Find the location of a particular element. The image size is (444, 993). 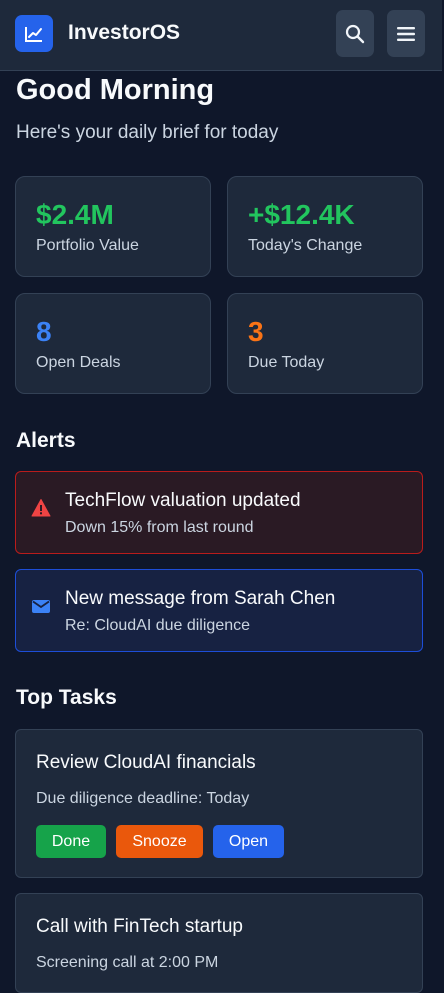

app-logo is located at coordinates (34, 33).